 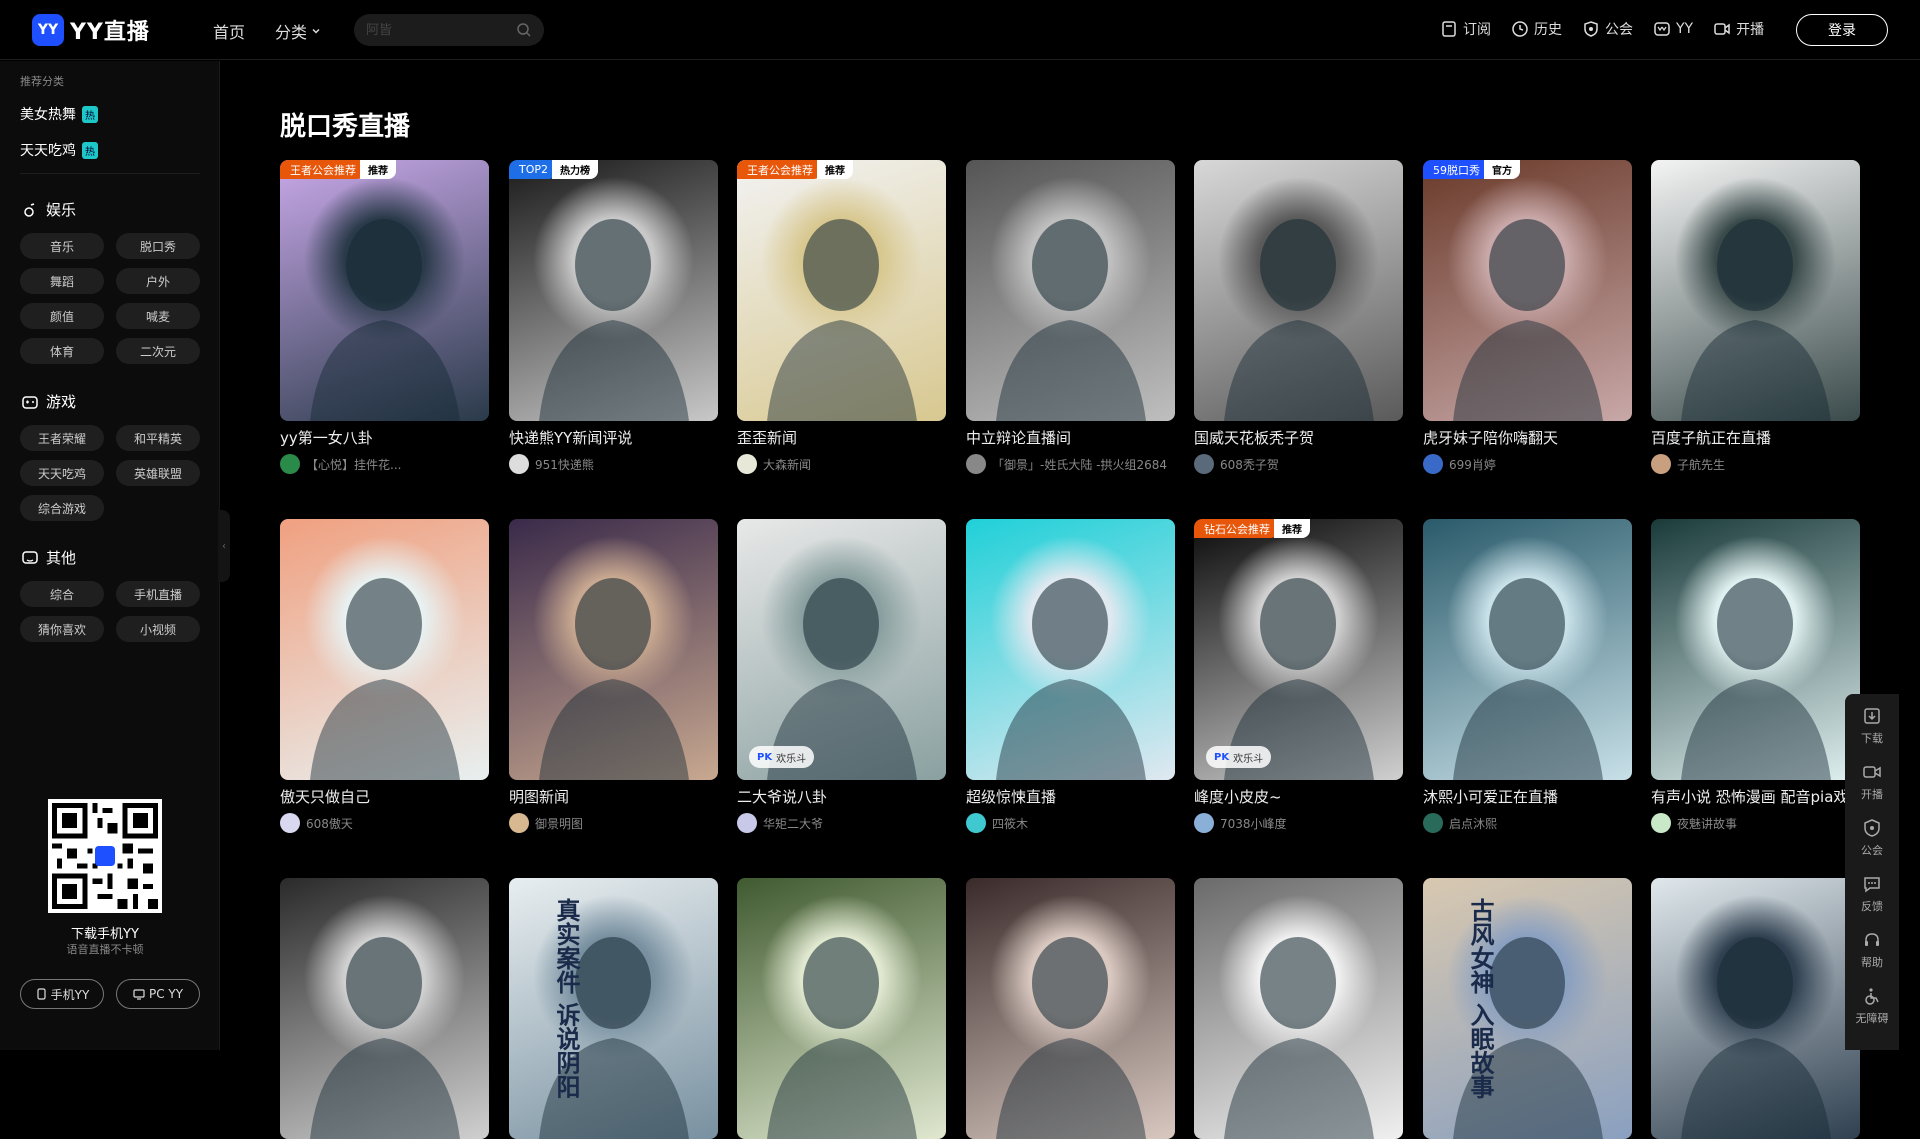 I want to click on live-thumbnail: TOP2 热力榜, so click(x=613, y=290).